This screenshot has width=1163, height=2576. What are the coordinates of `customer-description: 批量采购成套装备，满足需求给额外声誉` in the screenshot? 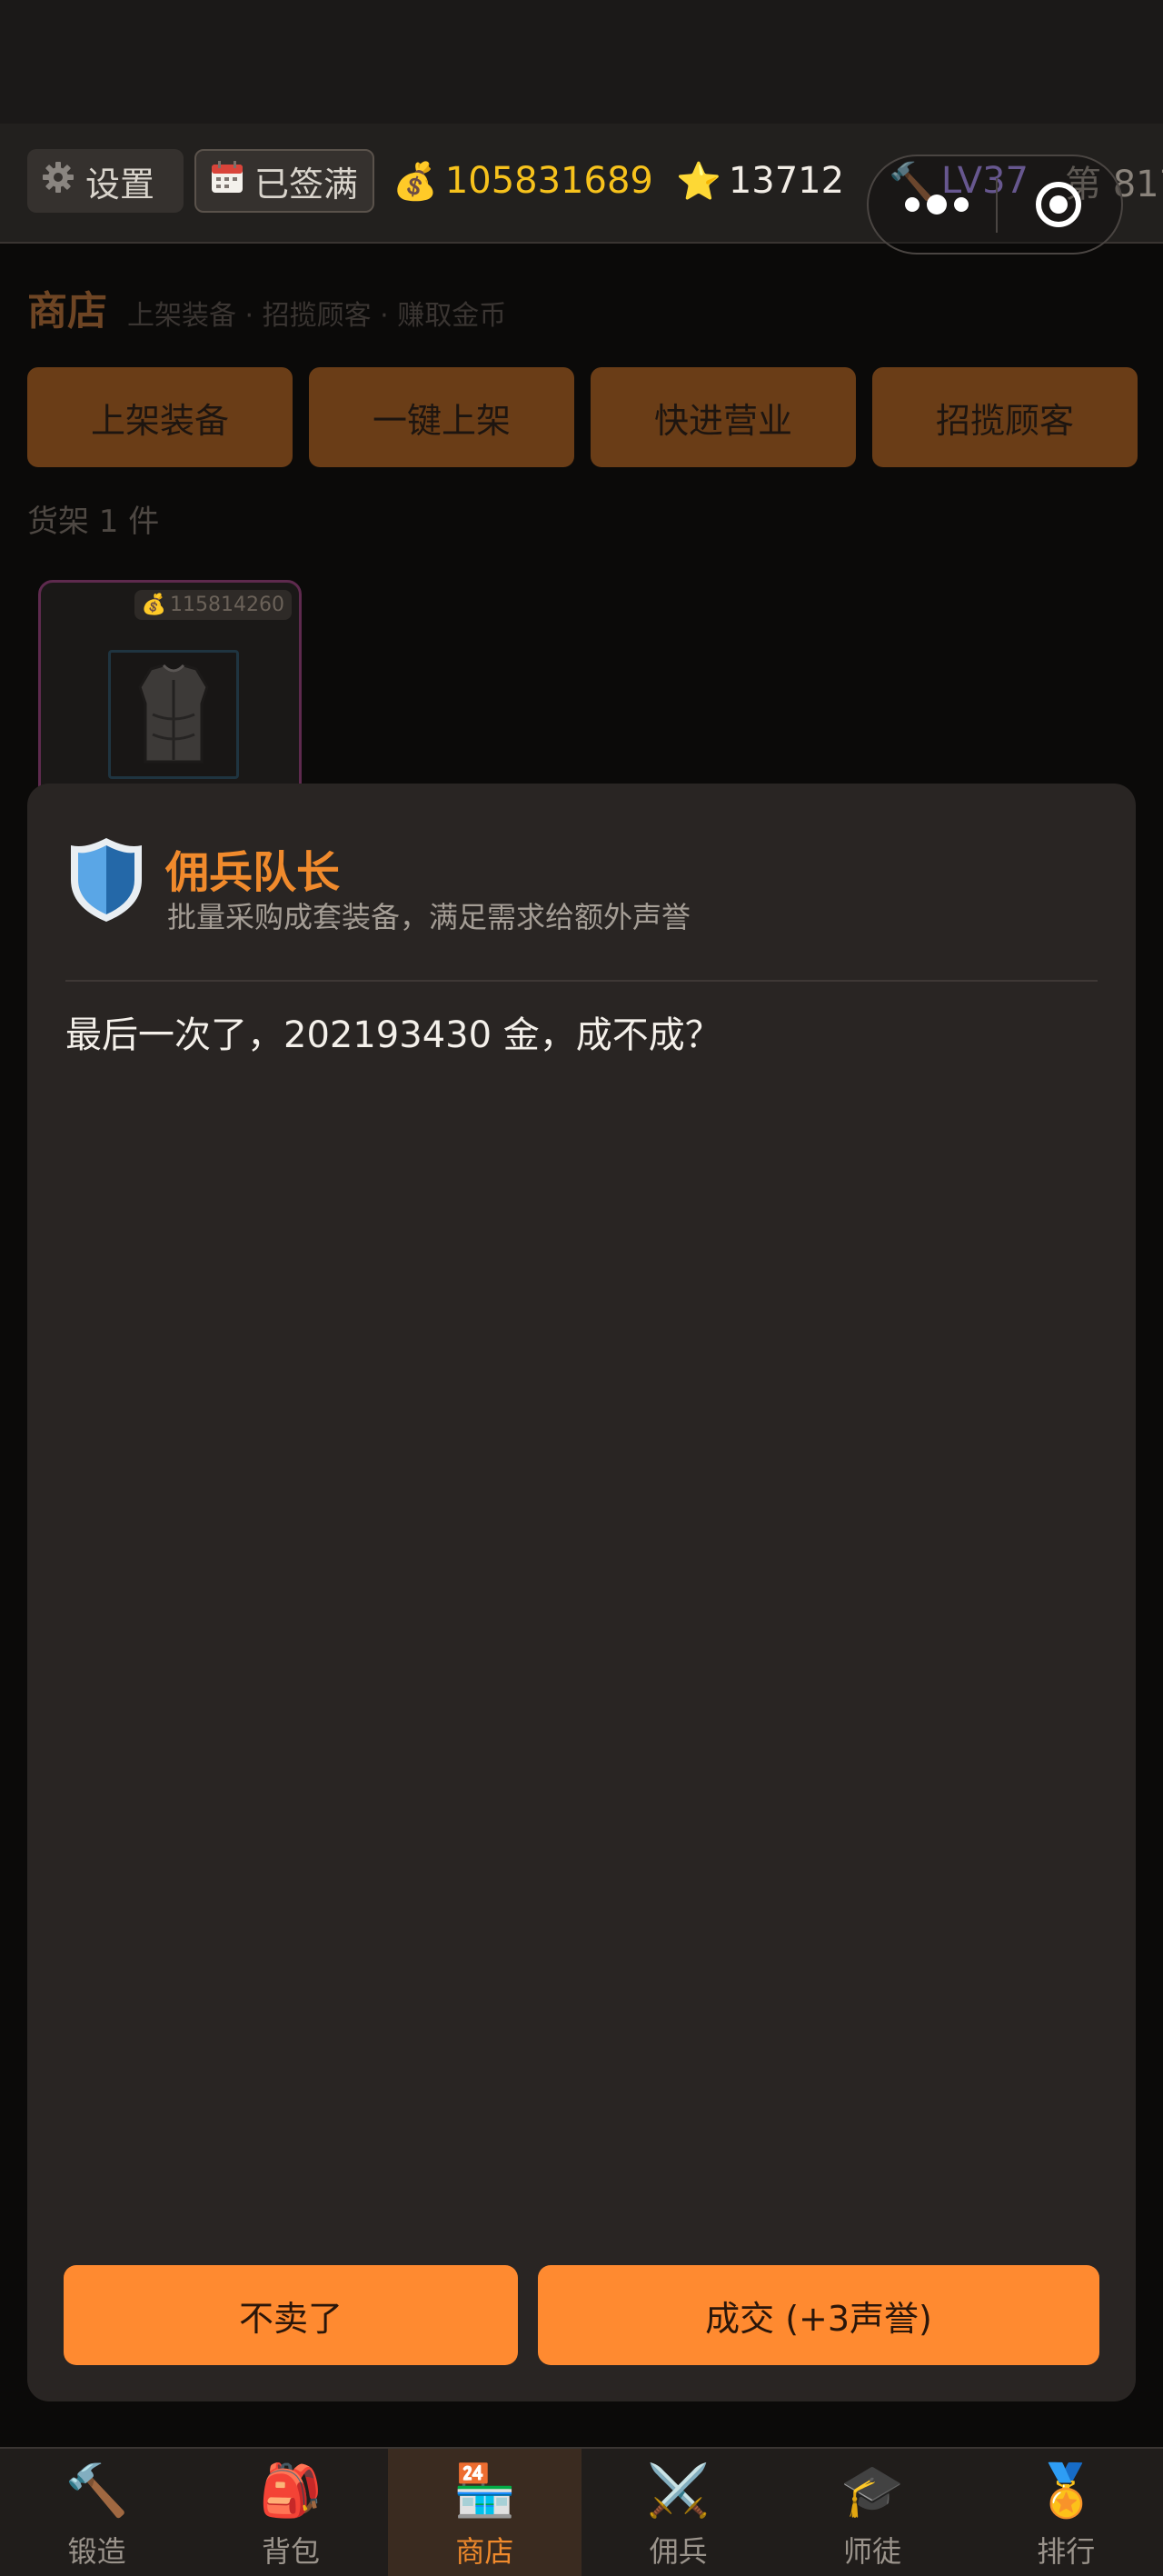 It's located at (429, 917).